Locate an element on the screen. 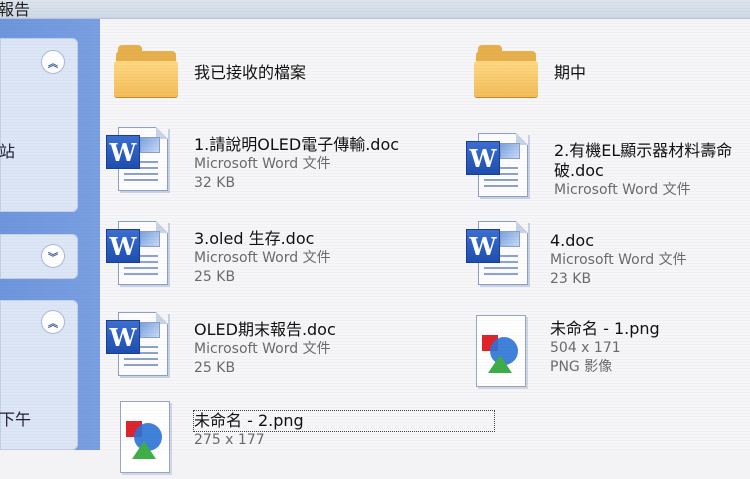 Image resolution: width=750 pixels, height=479 pixels. file-name: 未命名 - 2.png is located at coordinates (344, 421).